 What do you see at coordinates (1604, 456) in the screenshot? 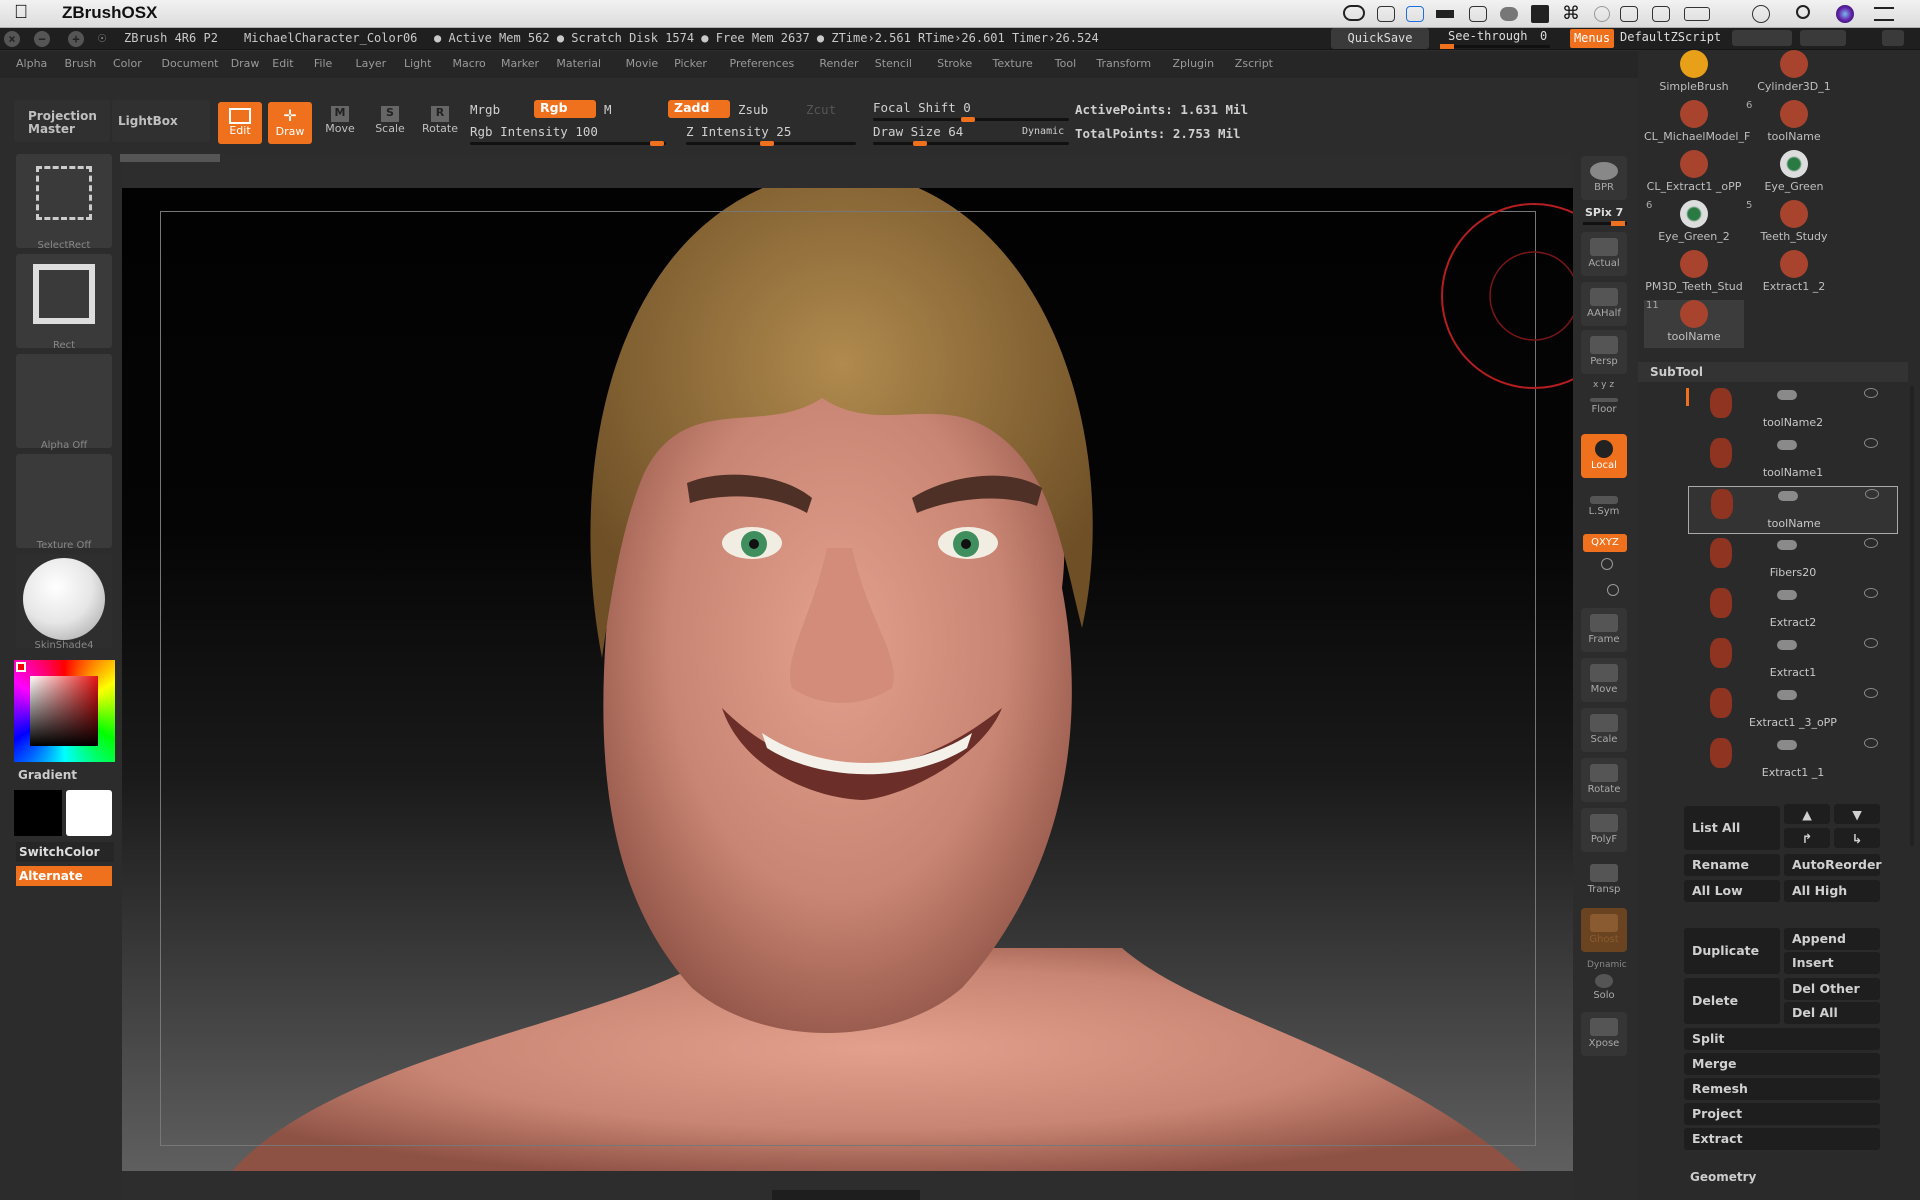
I see `local-button: Local` at bounding box center [1604, 456].